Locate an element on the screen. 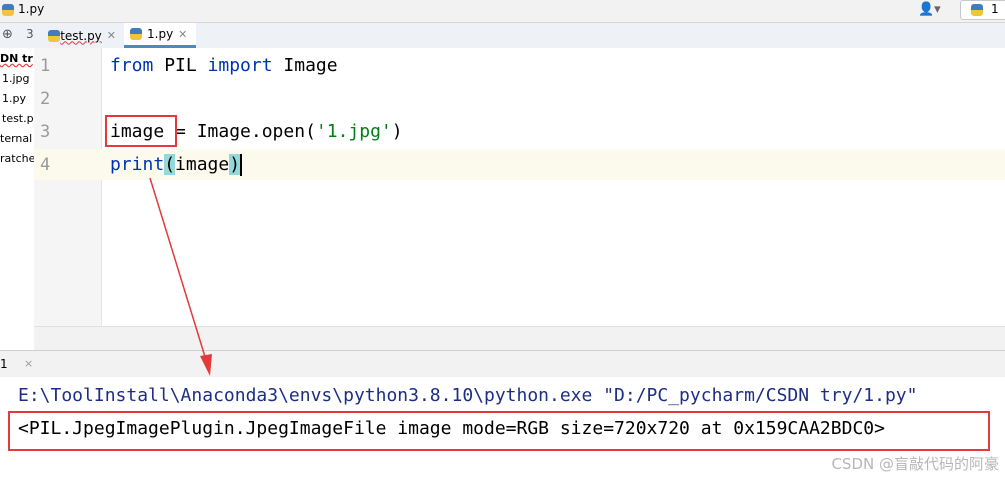 This screenshot has width=1005, height=480. annotation-arrow is located at coordinates (180, 276).